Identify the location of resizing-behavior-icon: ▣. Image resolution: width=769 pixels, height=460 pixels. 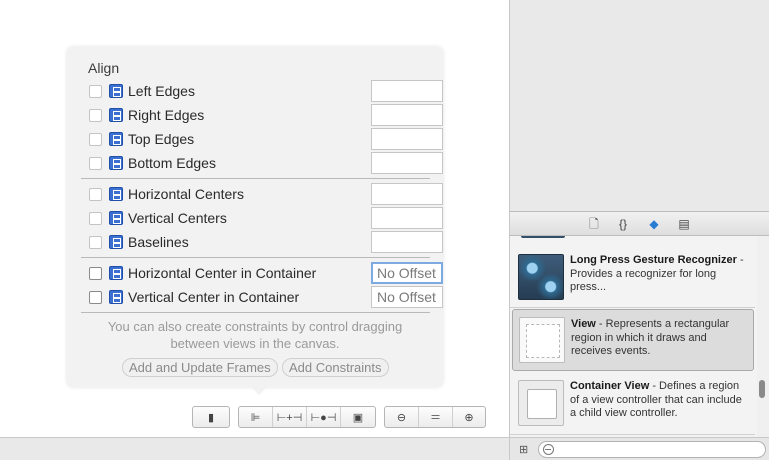
(358, 417).